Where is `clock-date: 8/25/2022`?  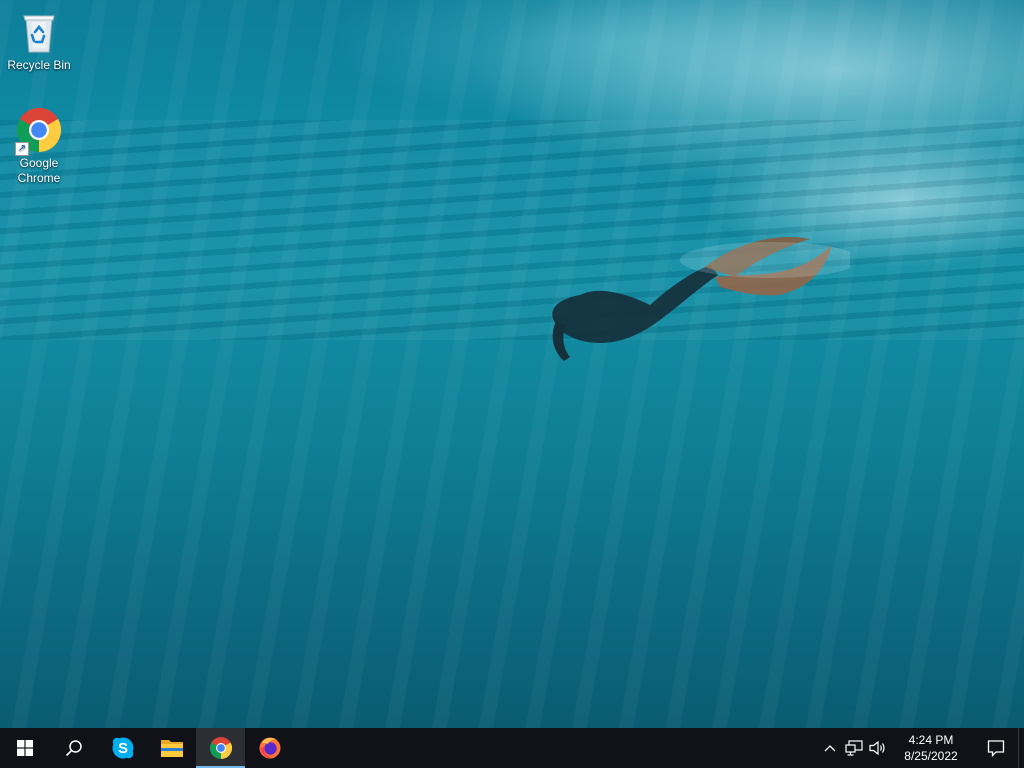 clock-date: 8/25/2022 is located at coordinates (931, 756).